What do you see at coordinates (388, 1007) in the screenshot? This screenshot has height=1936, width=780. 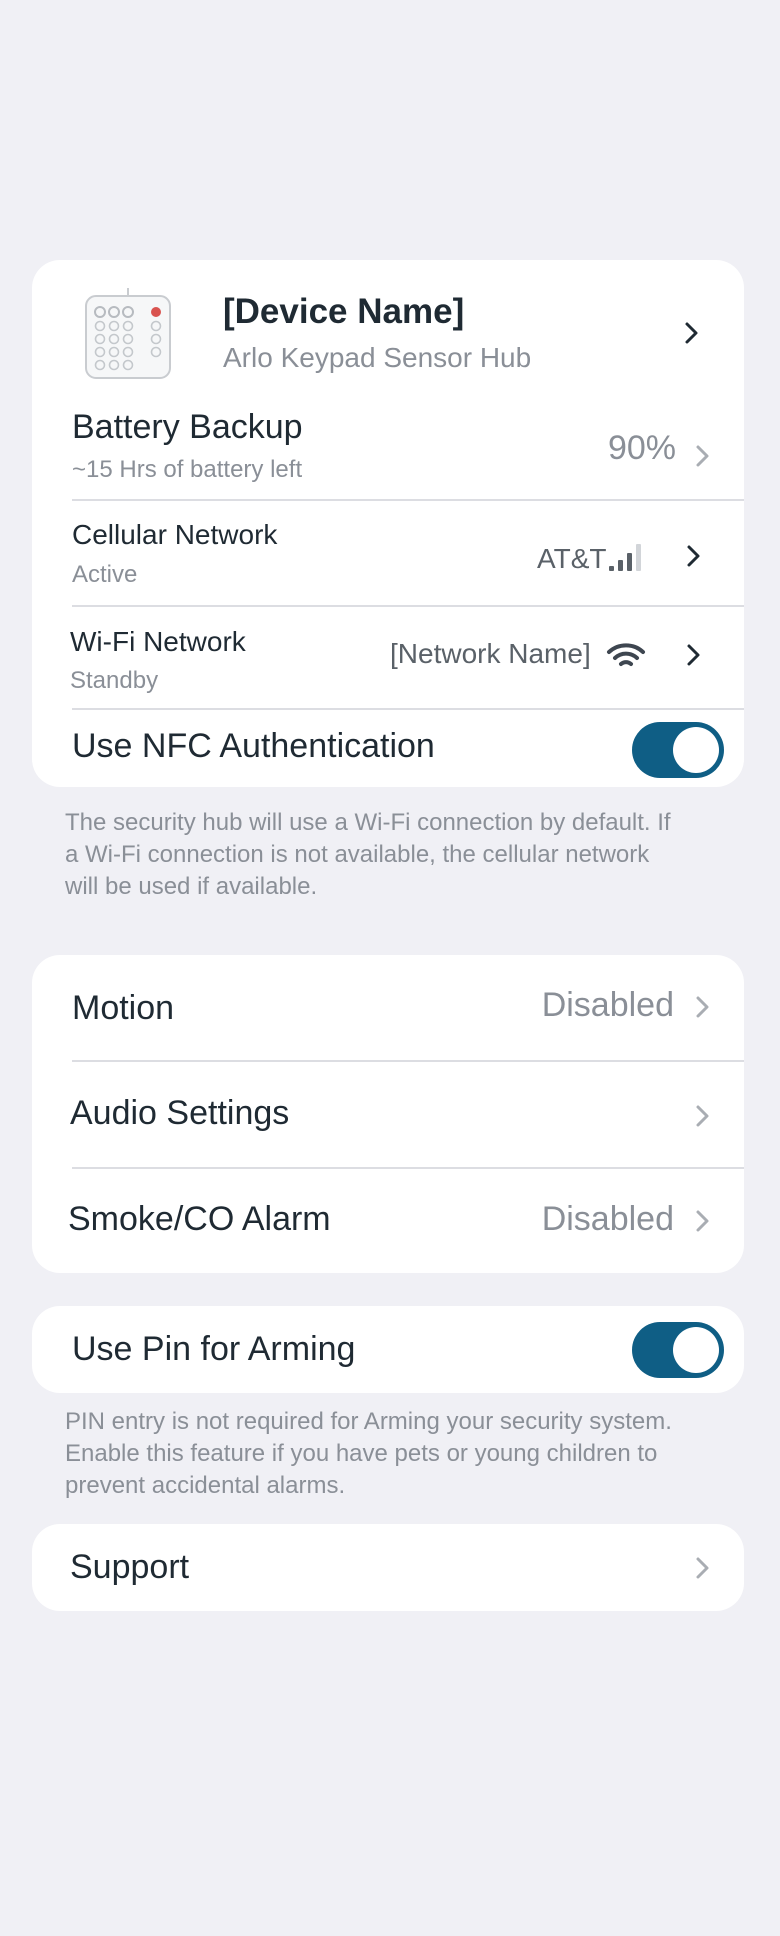 I see `motion-row: Motion Disabled` at bounding box center [388, 1007].